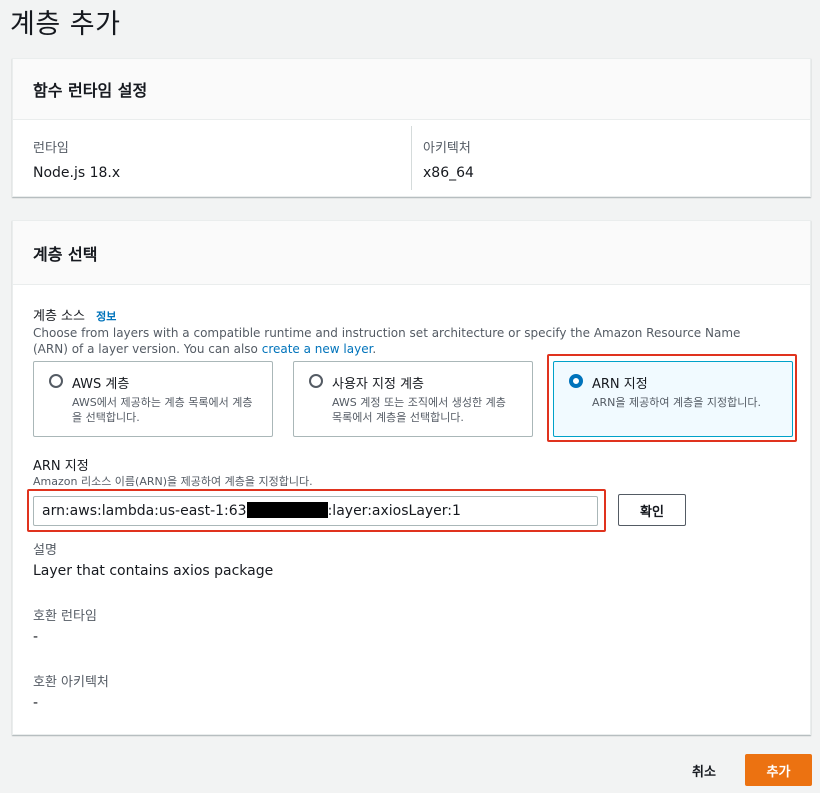 This screenshot has height=793, width=820. I want to click on runtime-value: Node.js 18.x, so click(77, 173).